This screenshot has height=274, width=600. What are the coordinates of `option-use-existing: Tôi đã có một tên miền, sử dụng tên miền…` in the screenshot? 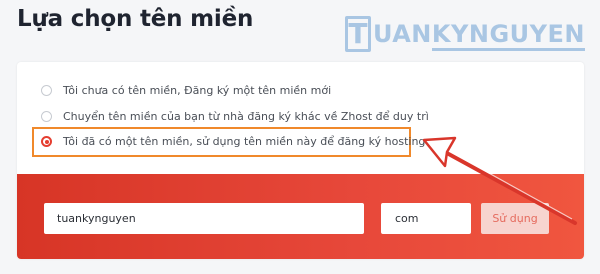 It's located at (235, 141).